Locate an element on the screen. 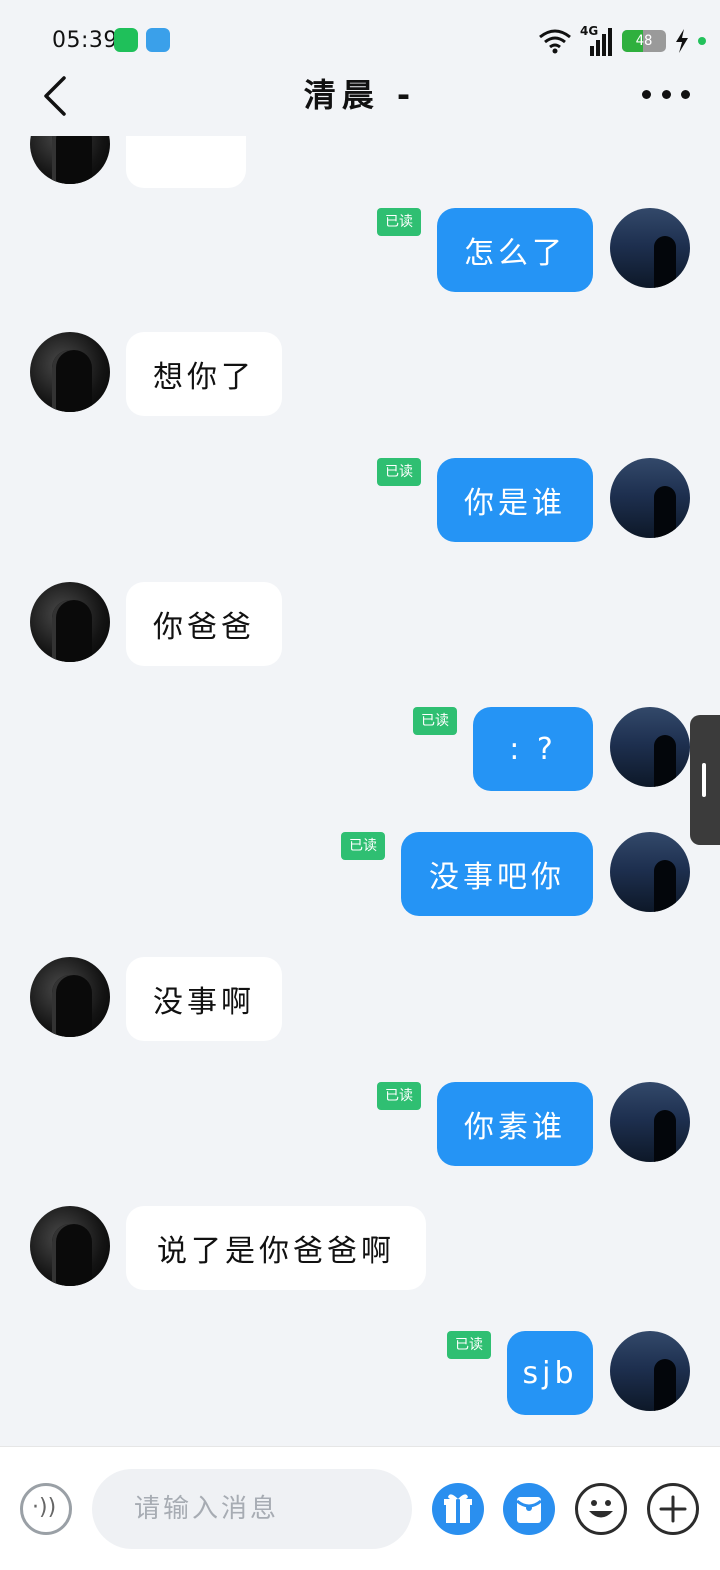 This screenshot has width=720, height=1570. signal-icon: 4G is located at coordinates (597, 40).